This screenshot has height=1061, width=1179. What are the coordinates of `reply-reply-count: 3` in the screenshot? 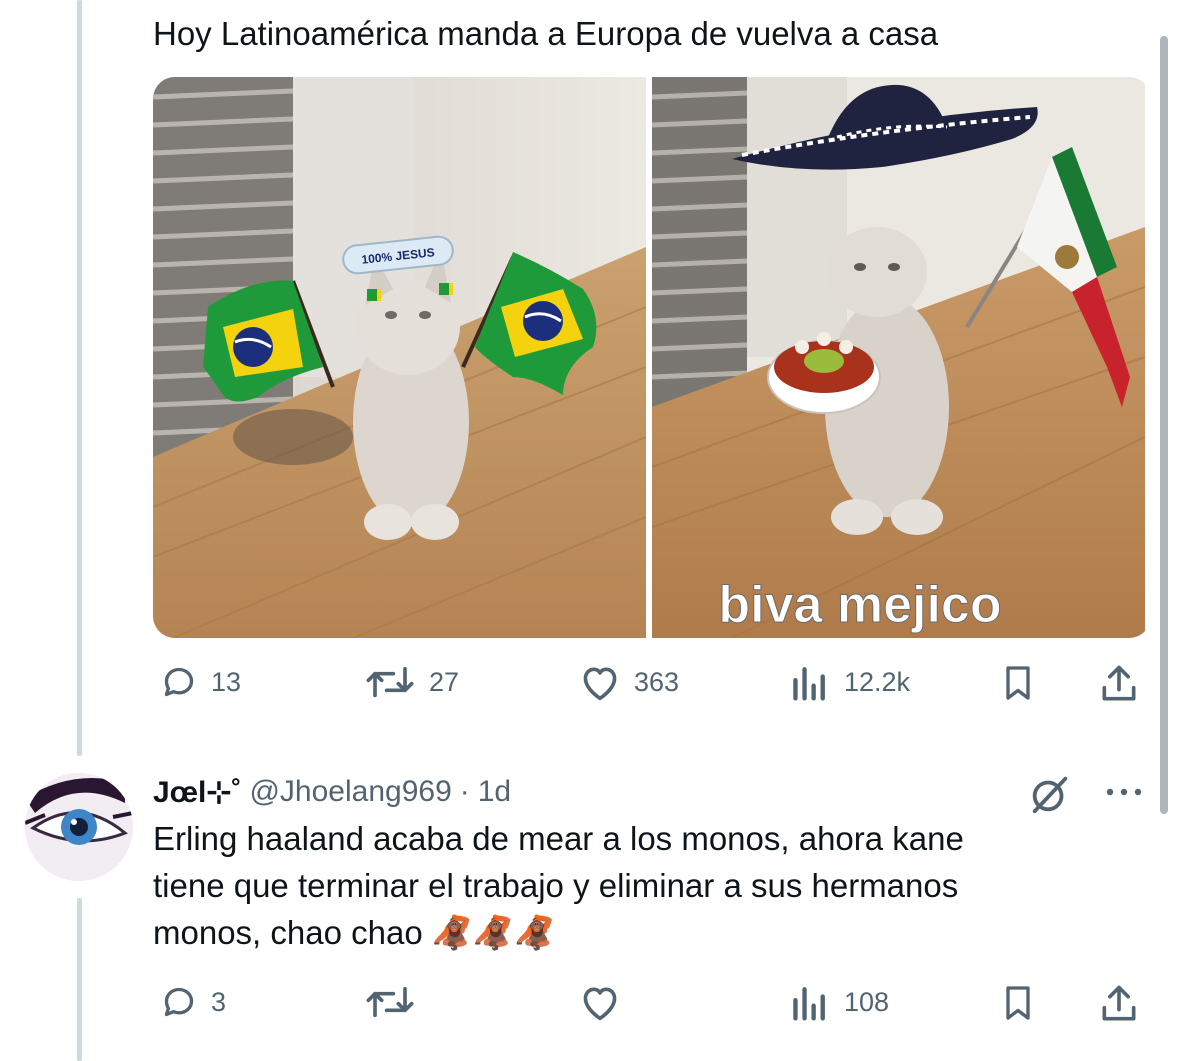 It's located at (219, 1001).